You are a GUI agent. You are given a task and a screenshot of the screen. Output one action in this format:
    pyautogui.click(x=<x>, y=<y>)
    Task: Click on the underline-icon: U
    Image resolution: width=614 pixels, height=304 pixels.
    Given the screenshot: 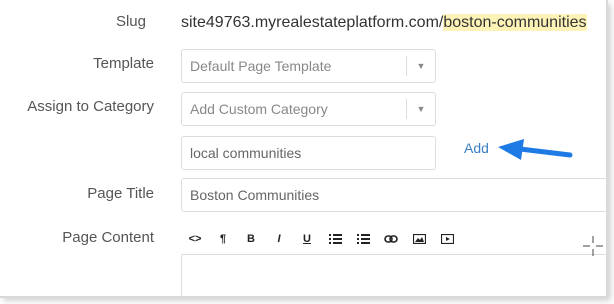 What is the action you would take?
    pyautogui.click(x=307, y=239)
    